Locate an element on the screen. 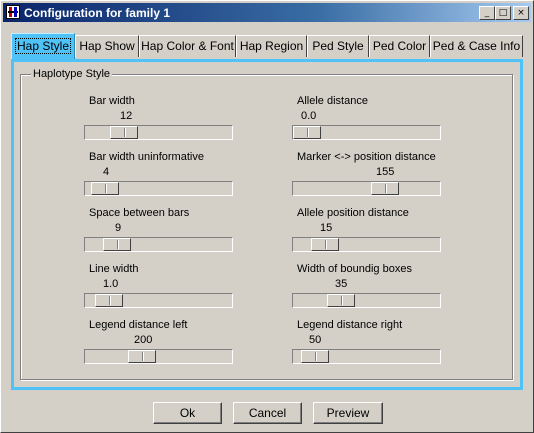  bar-width-slider is located at coordinates (158, 132).